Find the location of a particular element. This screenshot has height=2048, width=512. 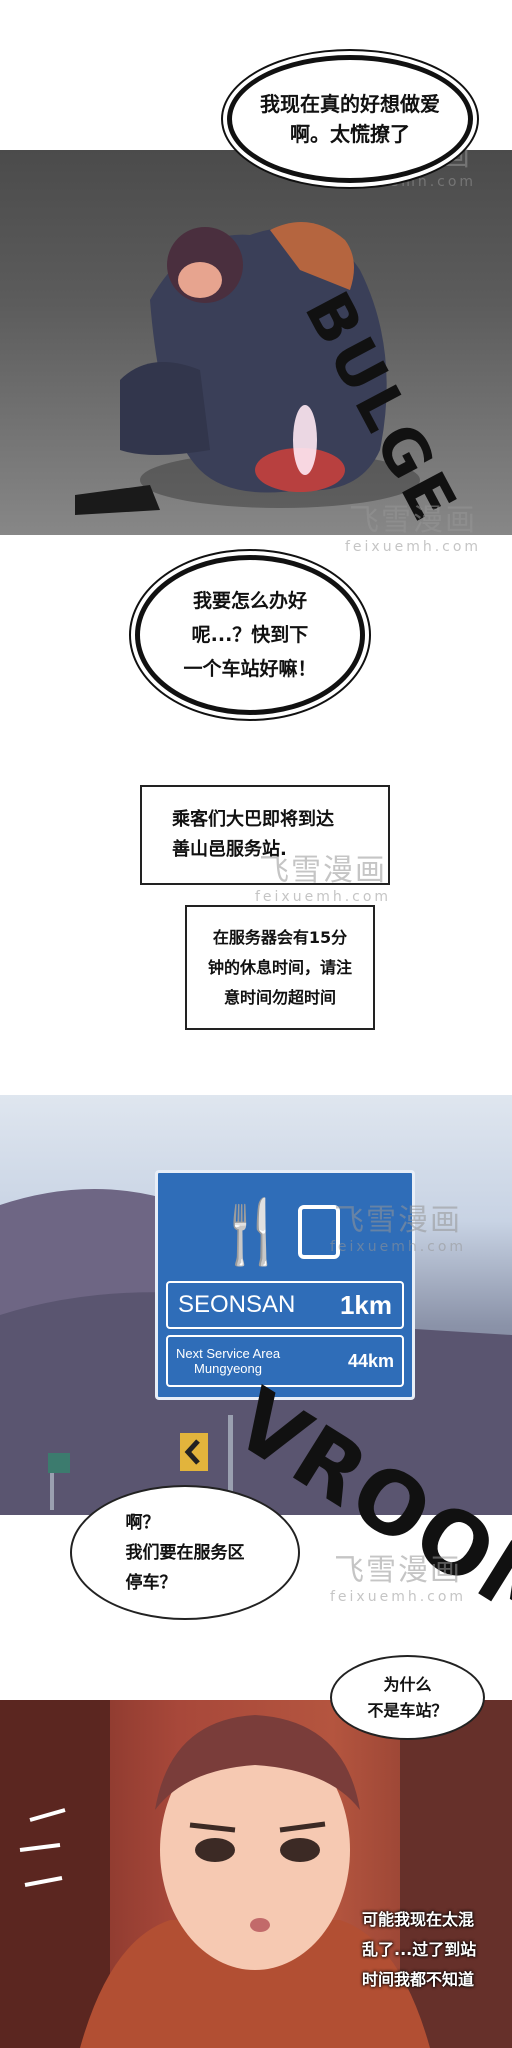

next-area-name: Mungyeong is located at coordinates (228, 1368).